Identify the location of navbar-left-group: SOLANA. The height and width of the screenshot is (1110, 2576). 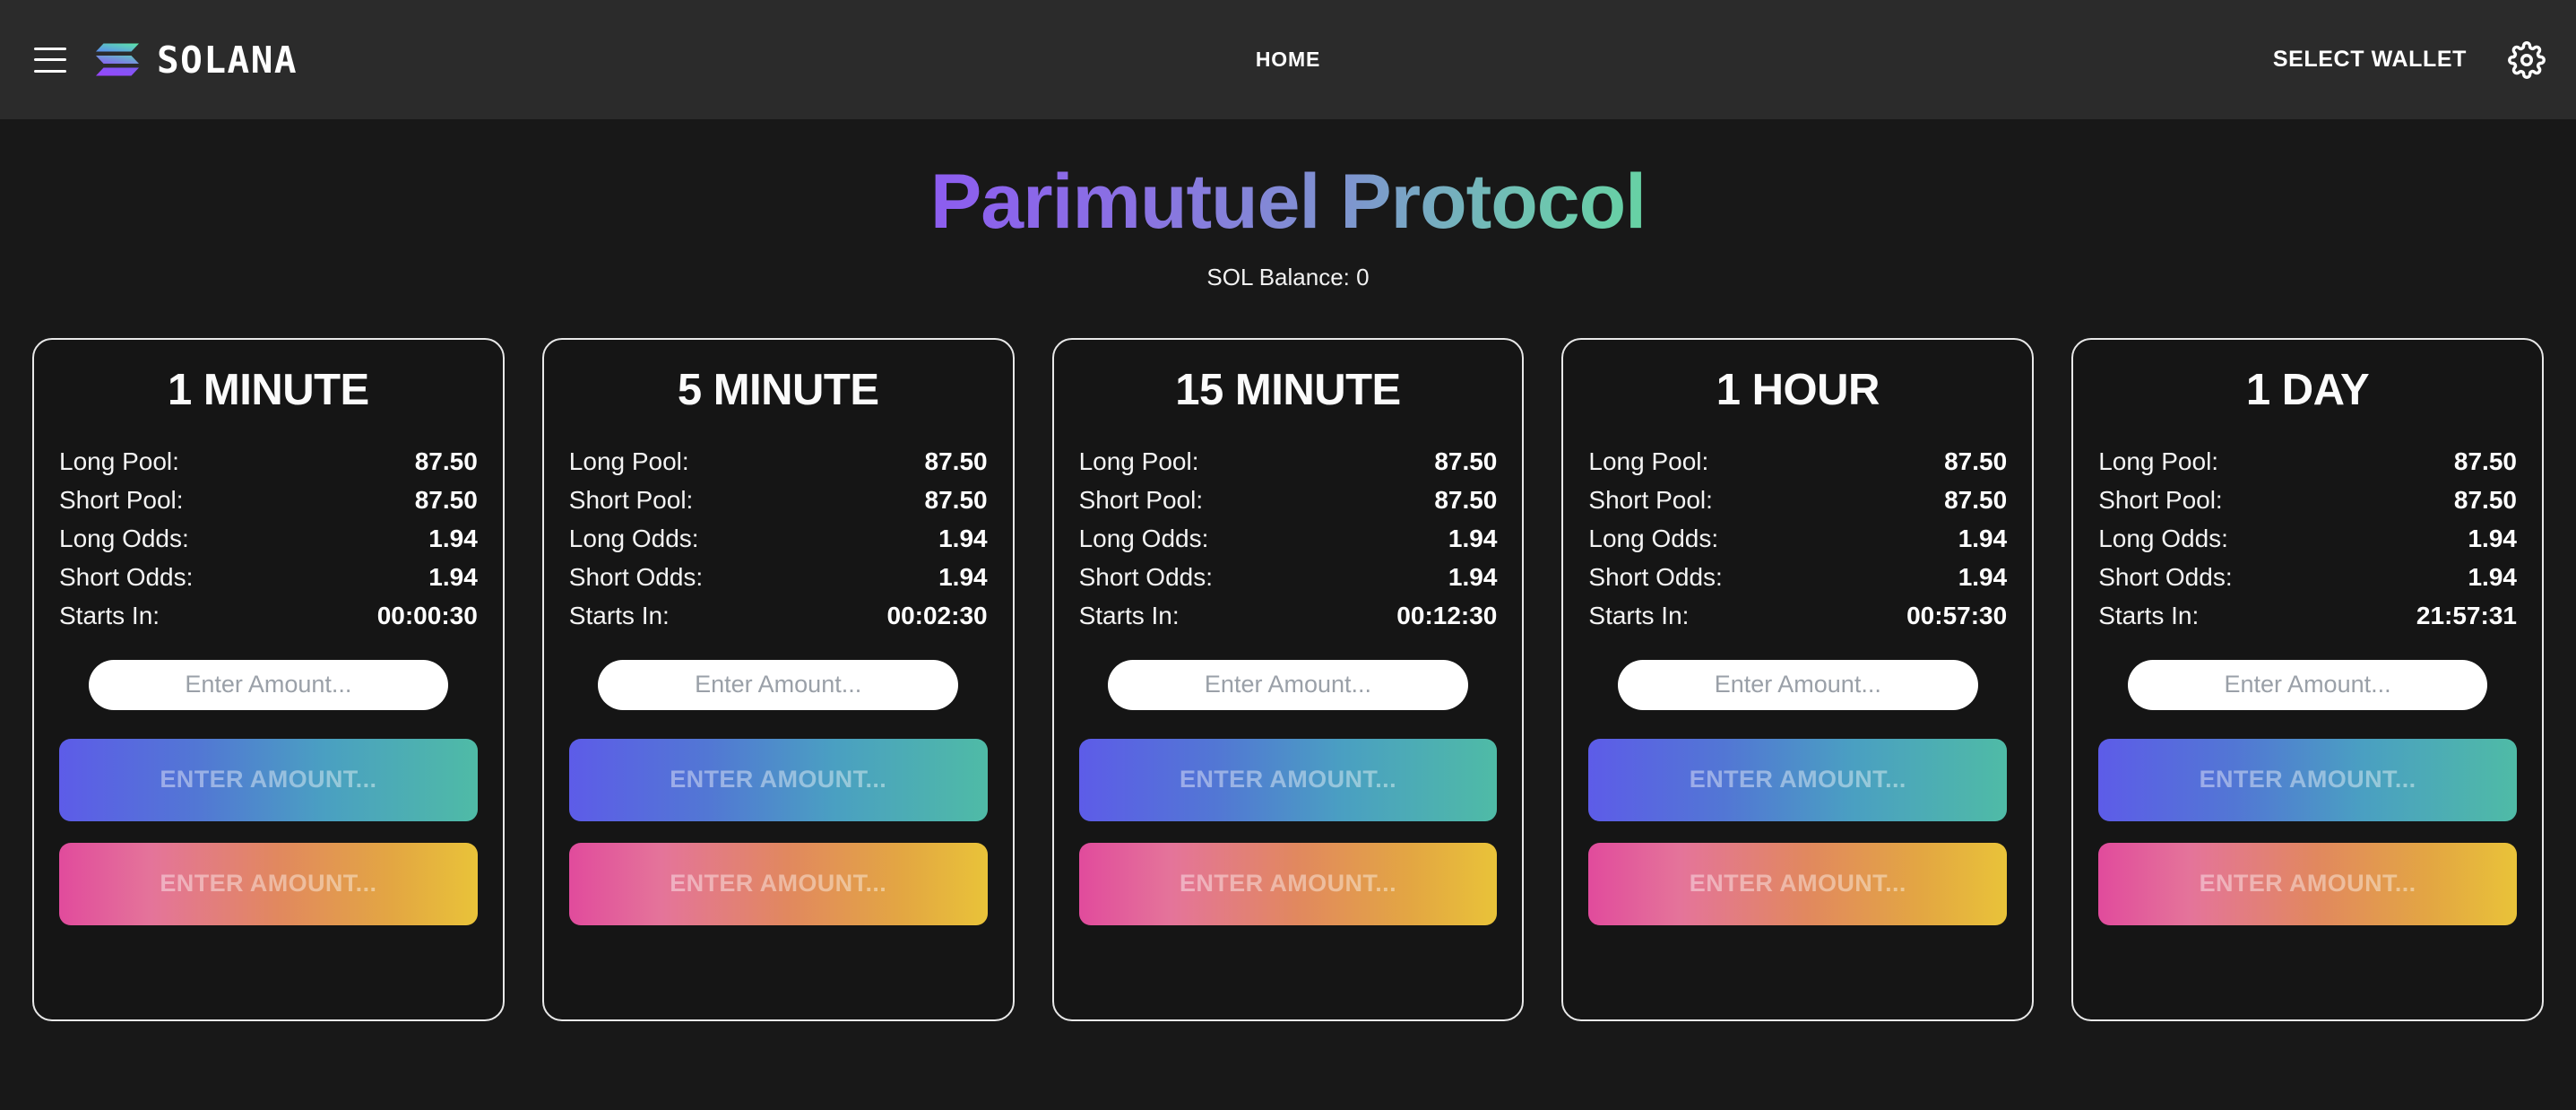
(164, 60).